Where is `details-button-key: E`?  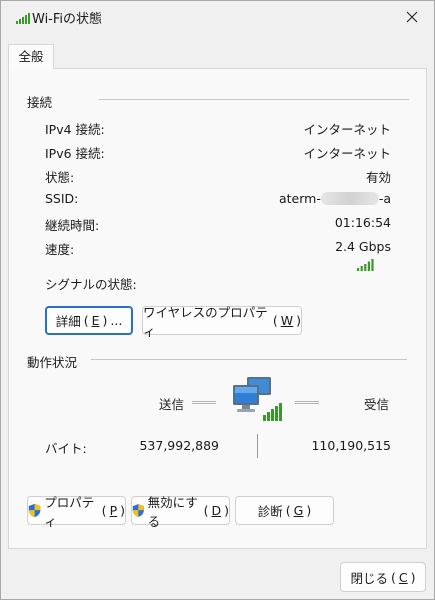 details-button-key: E is located at coordinates (95, 320).